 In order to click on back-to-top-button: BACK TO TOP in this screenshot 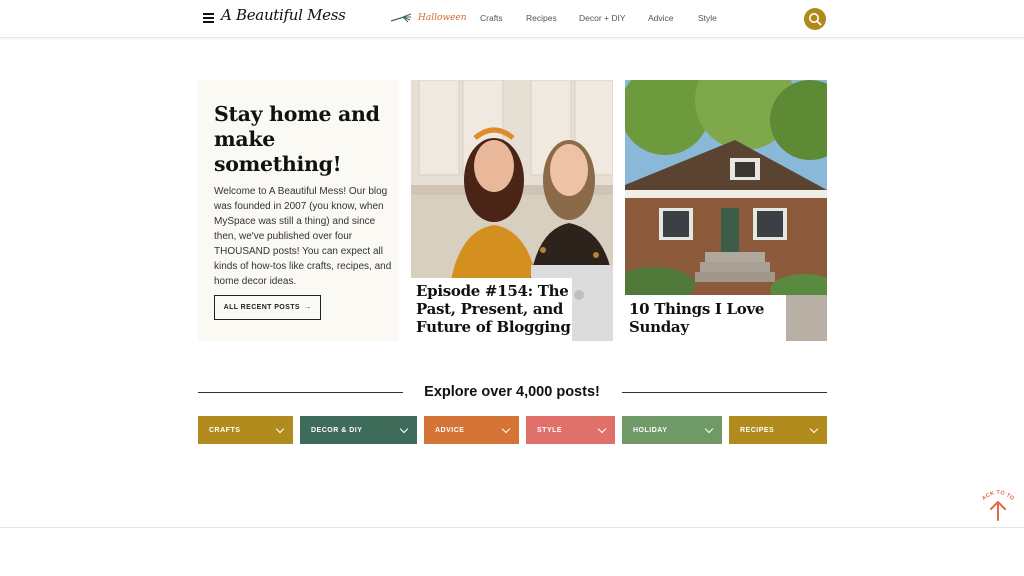, I will do `click(997, 502)`.